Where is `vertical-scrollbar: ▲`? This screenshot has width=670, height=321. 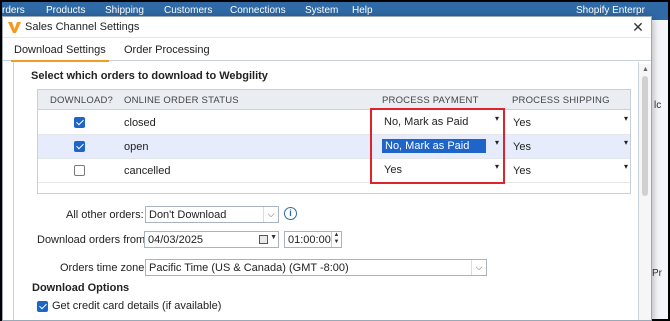
vertical-scrollbar: ▲ is located at coordinates (645, 192).